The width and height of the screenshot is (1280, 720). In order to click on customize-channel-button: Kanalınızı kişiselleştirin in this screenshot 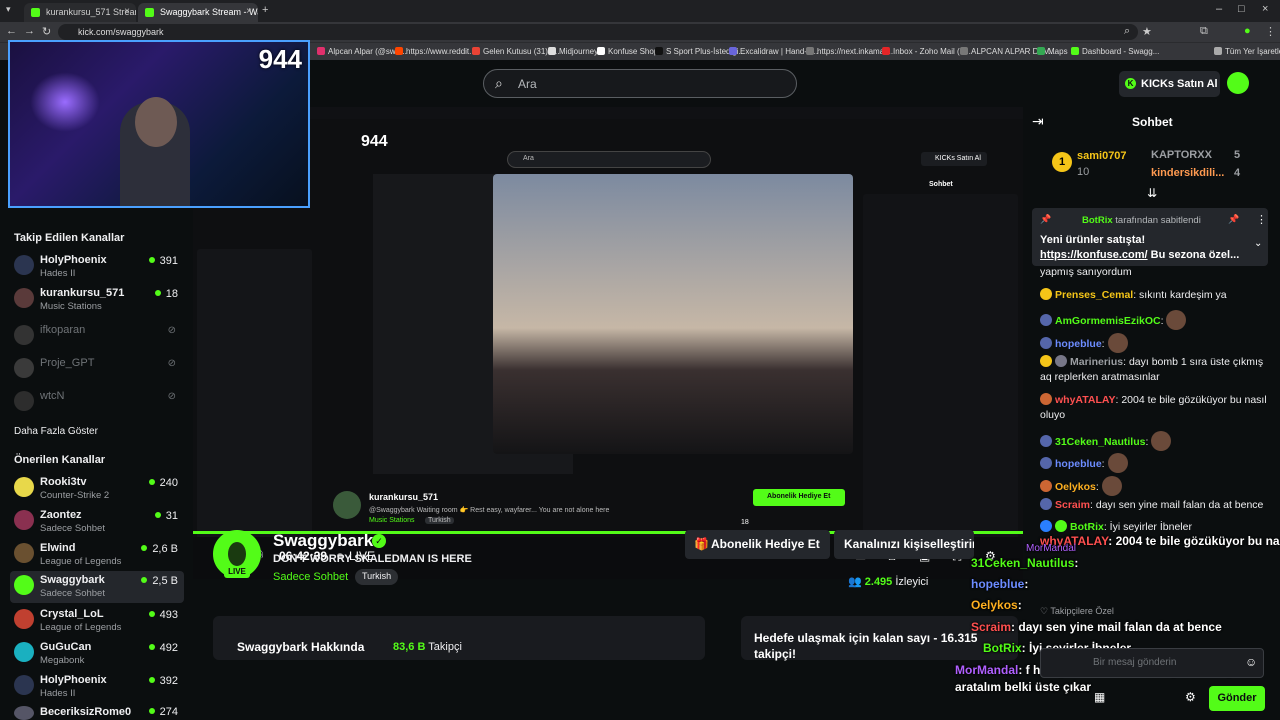, I will do `click(904, 544)`.